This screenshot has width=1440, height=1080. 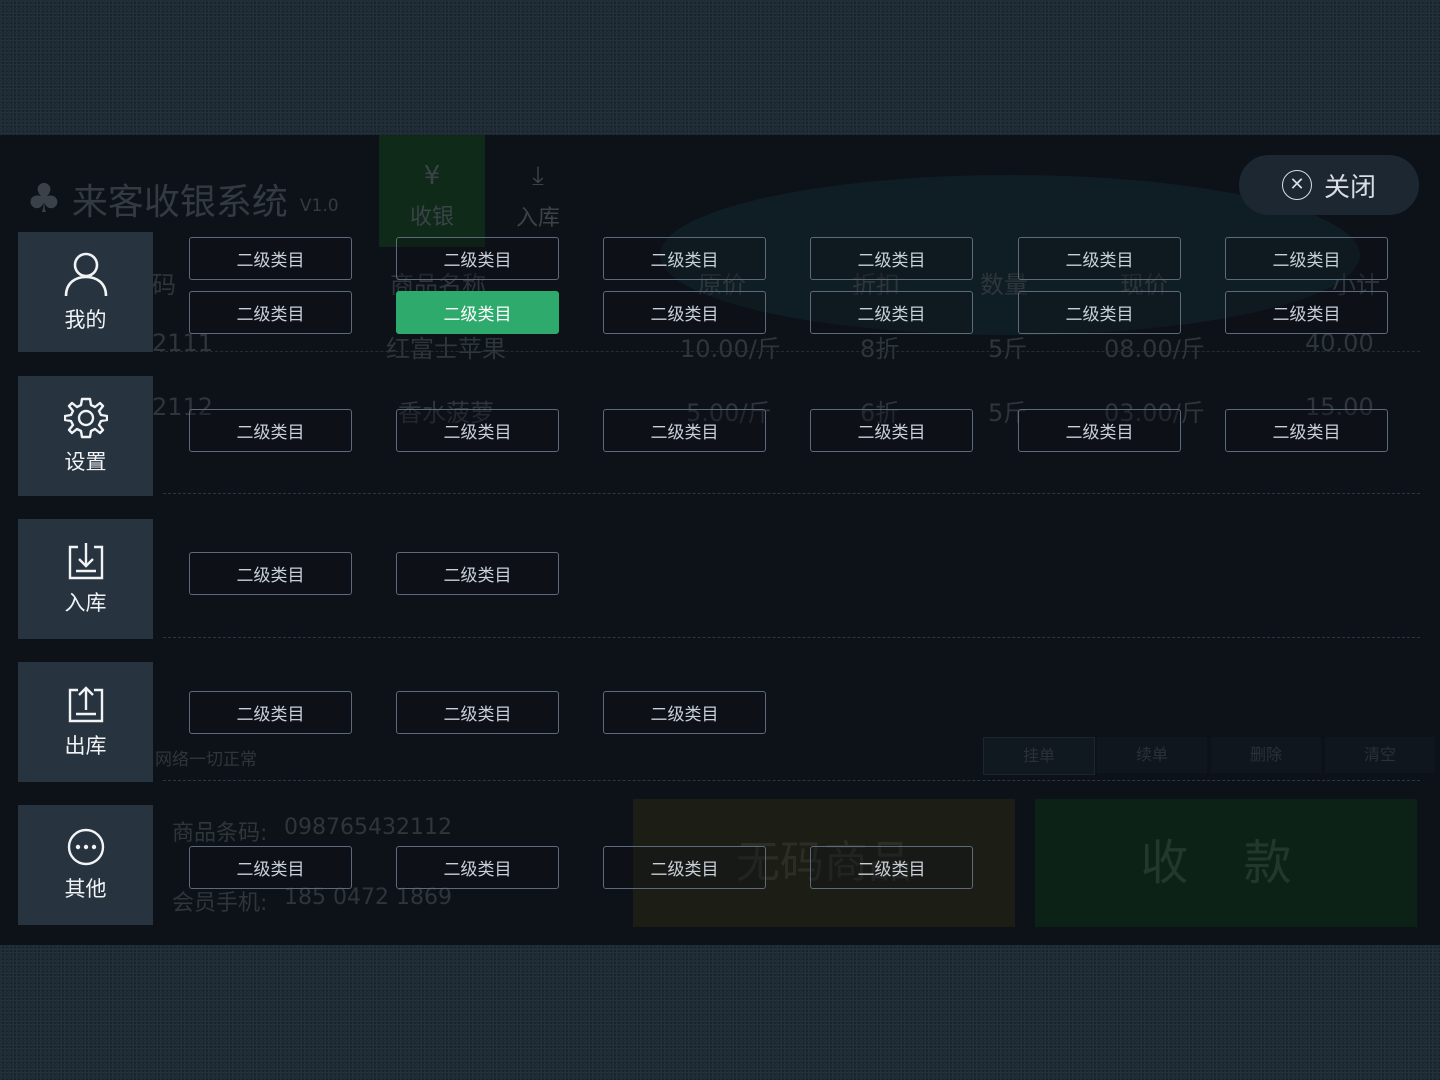 I want to click on bg-row1-price: 10.00/斤, so click(x=730, y=349).